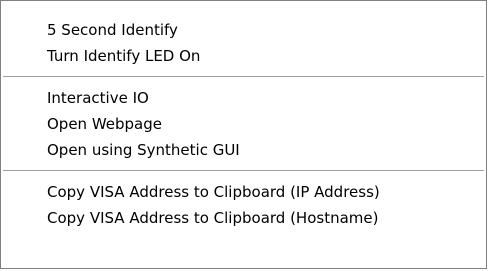 This screenshot has width=489, height=271. I want to click on menu-item-open-synthetic-gui: Open using Synthetic GUI, so click(243, 150).